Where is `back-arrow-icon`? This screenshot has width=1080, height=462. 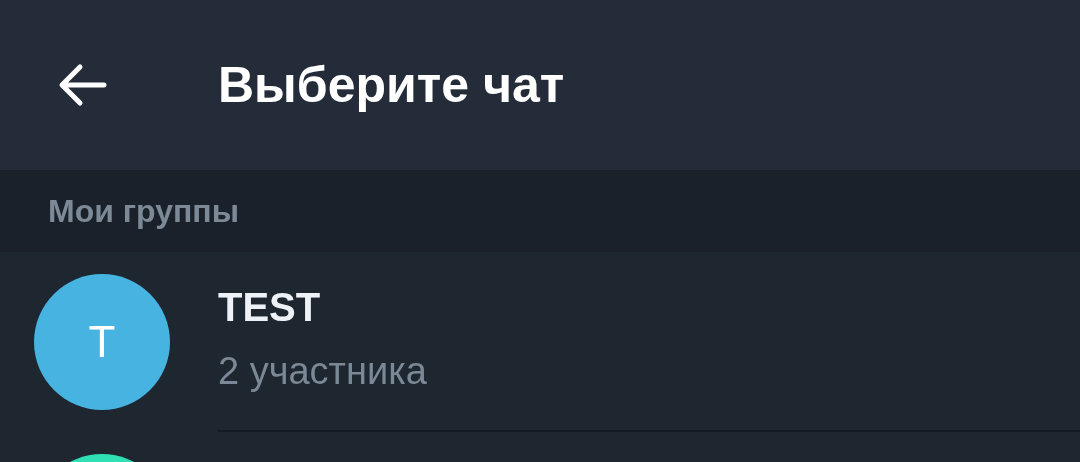
back-arrow-icon is located at coordinates (83, 85).